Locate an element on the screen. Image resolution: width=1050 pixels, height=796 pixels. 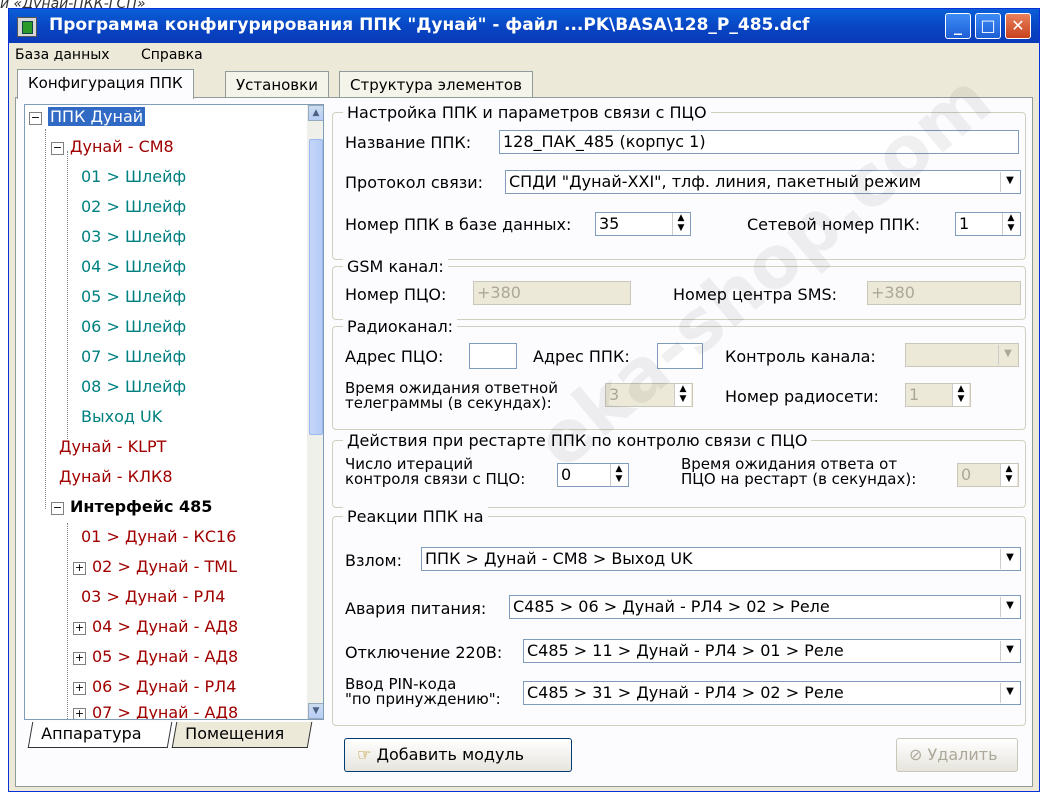
tree-loop: 08 > Шлейф is located at coordinates (133, 386).